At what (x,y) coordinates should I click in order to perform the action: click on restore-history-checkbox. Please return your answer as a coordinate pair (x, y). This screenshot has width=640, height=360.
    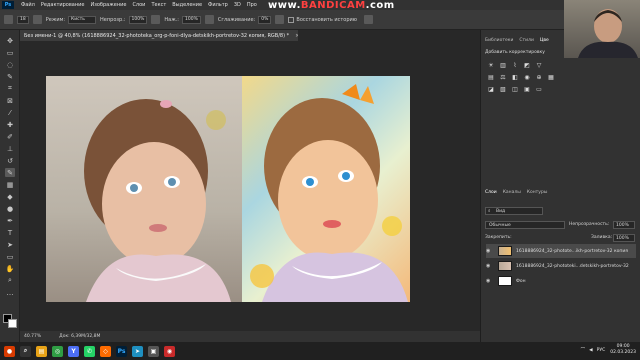
    Looking at the image, I should click on (291, 19).